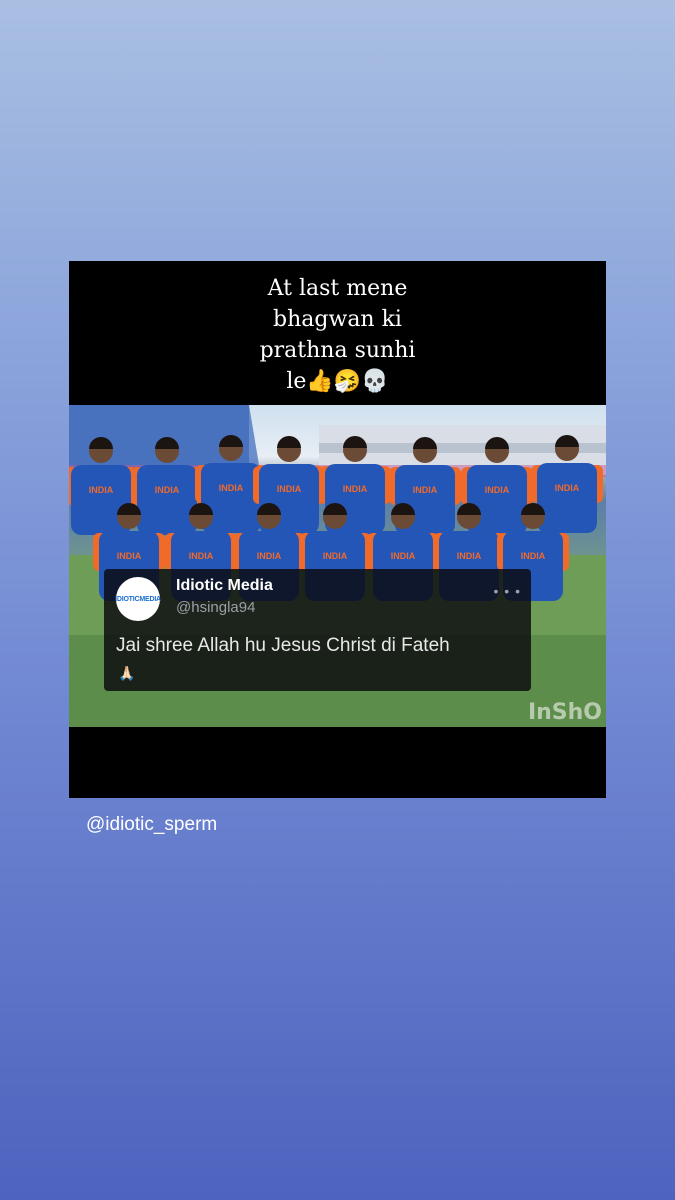 Image resolution: width=675 pixels, height=1200 pixels. What do you see at coordinates (224, 585) in the screenshot?
I see `tweet-author-name: Idiotic Media` at bounding box center [224, 585].